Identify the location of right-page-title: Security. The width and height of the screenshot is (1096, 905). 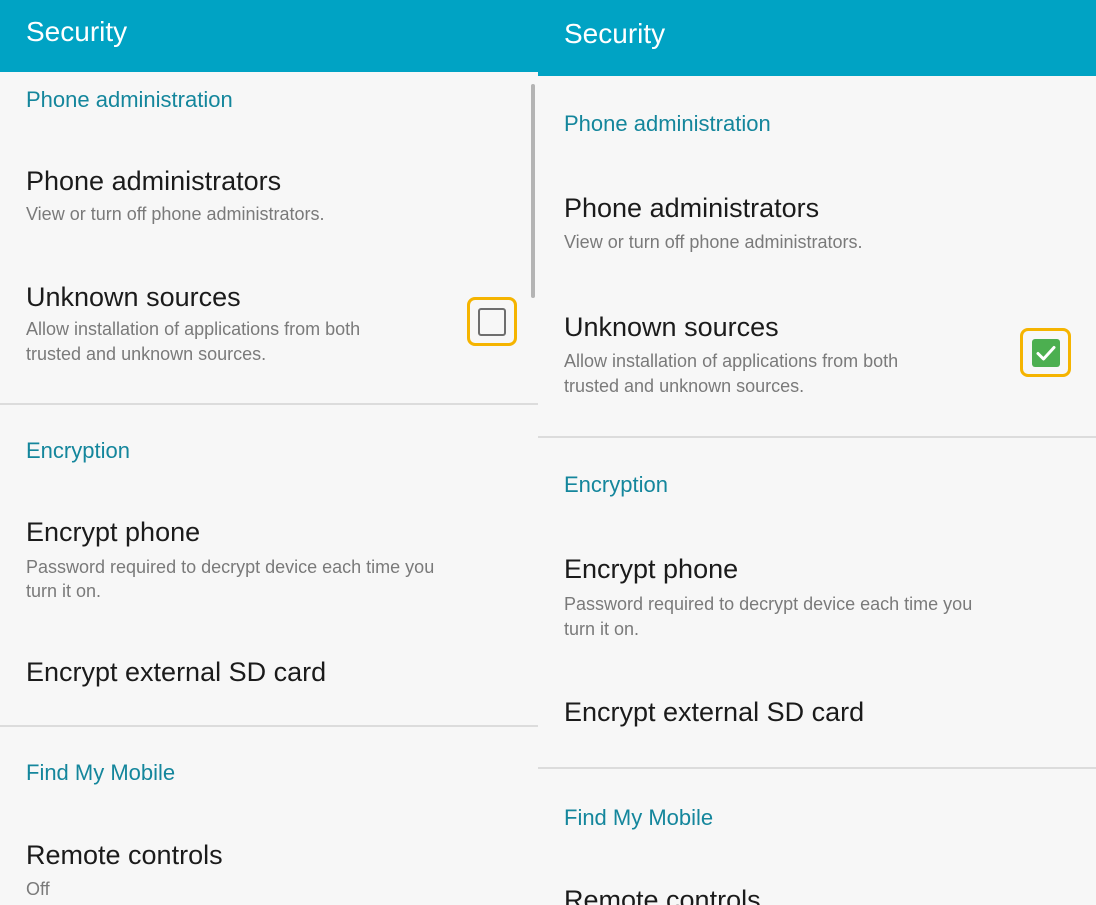
(615, 33).